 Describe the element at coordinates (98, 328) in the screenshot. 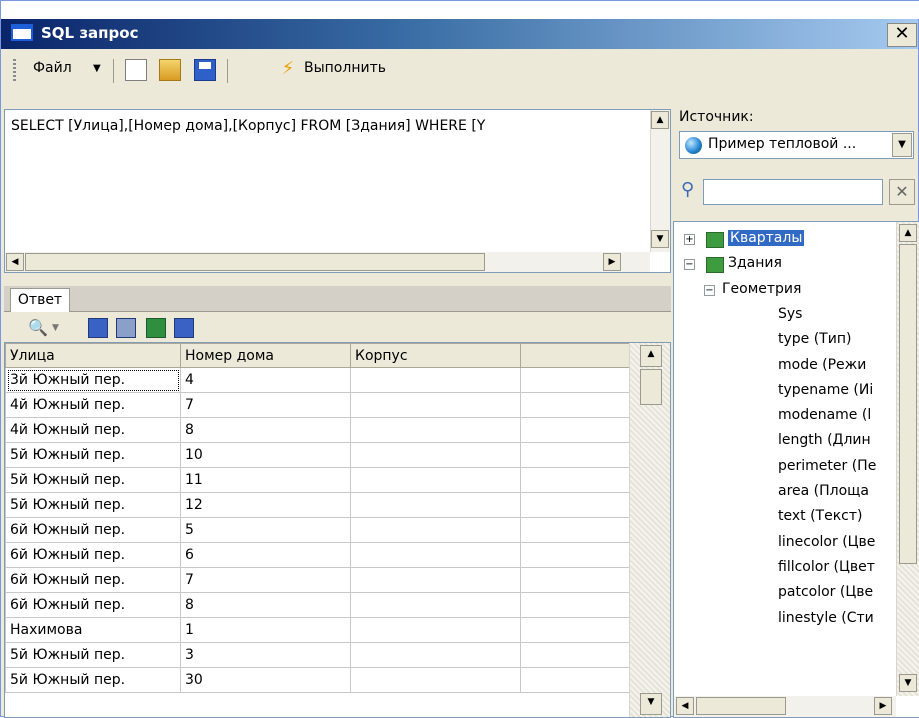

I see `export-grid-icon` at that location.